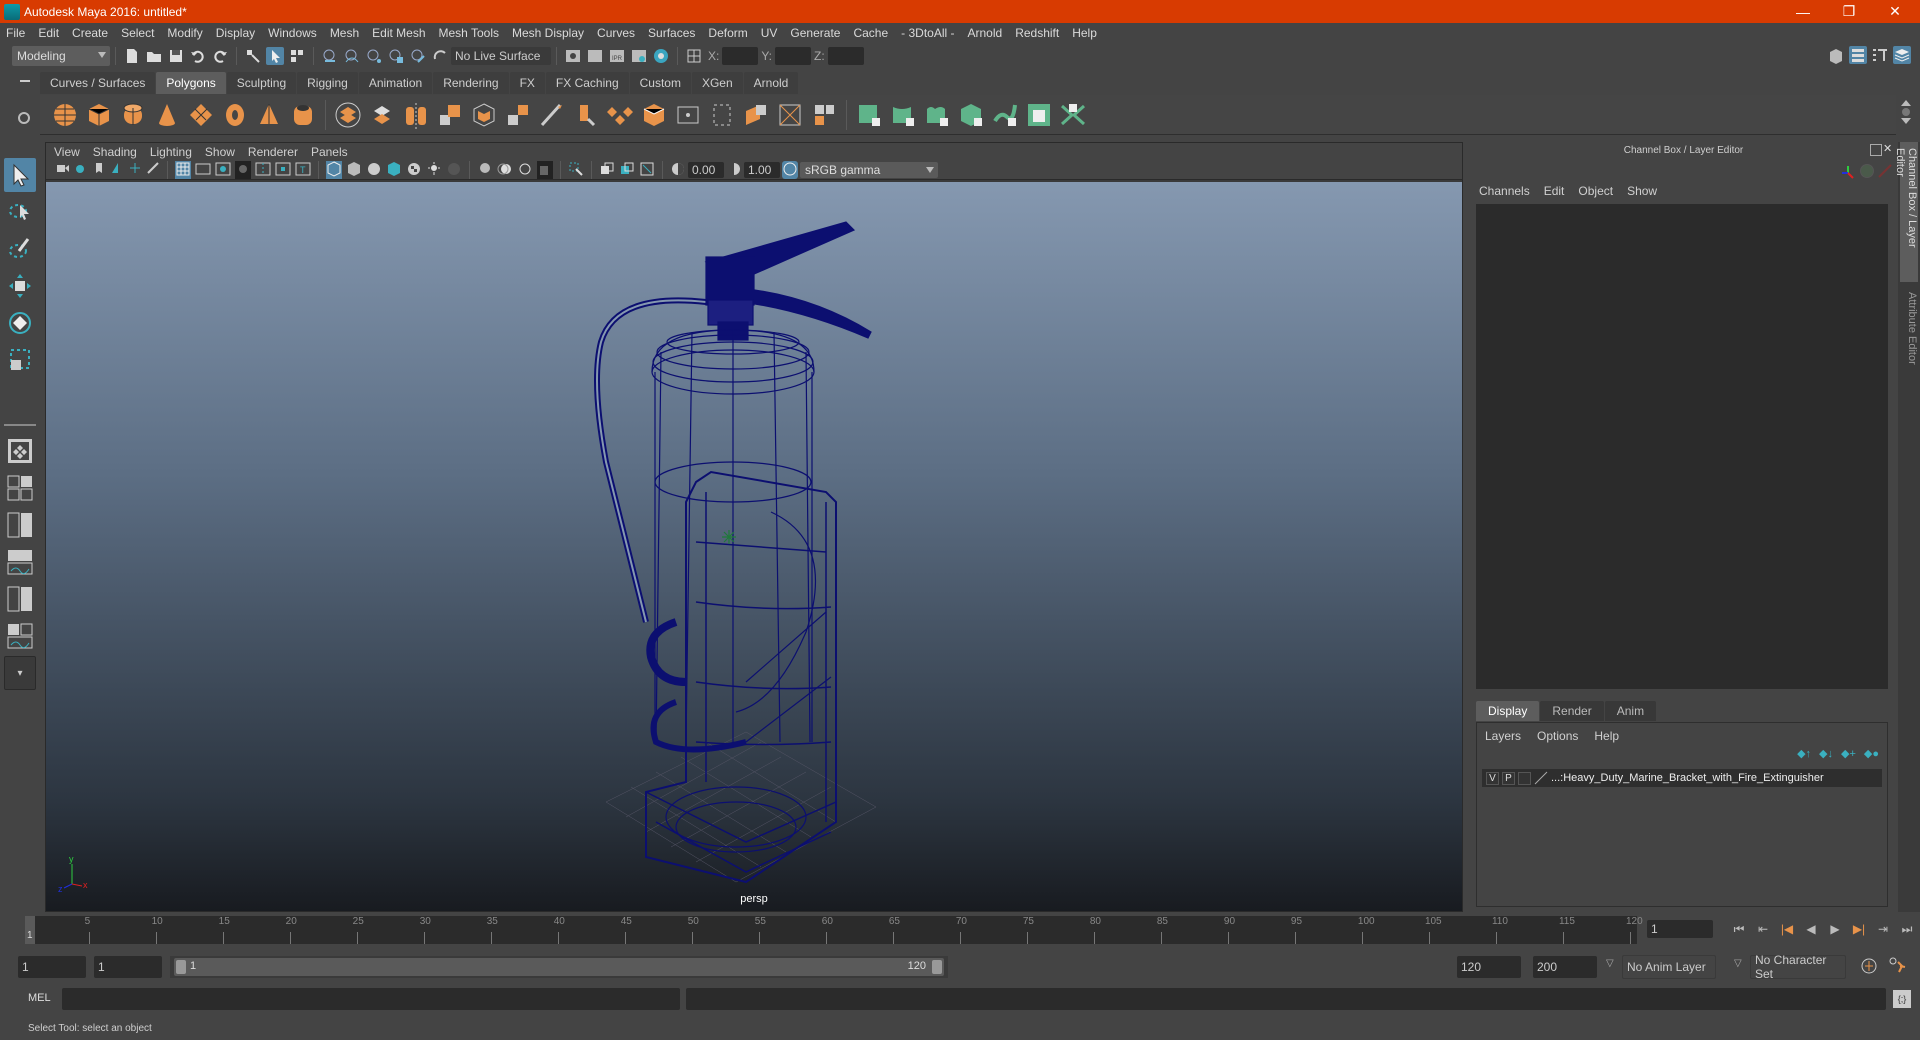 The height and width of the screenshot is (1040, 1920). I want to click on shelf-scroll, so click(1906, 115).